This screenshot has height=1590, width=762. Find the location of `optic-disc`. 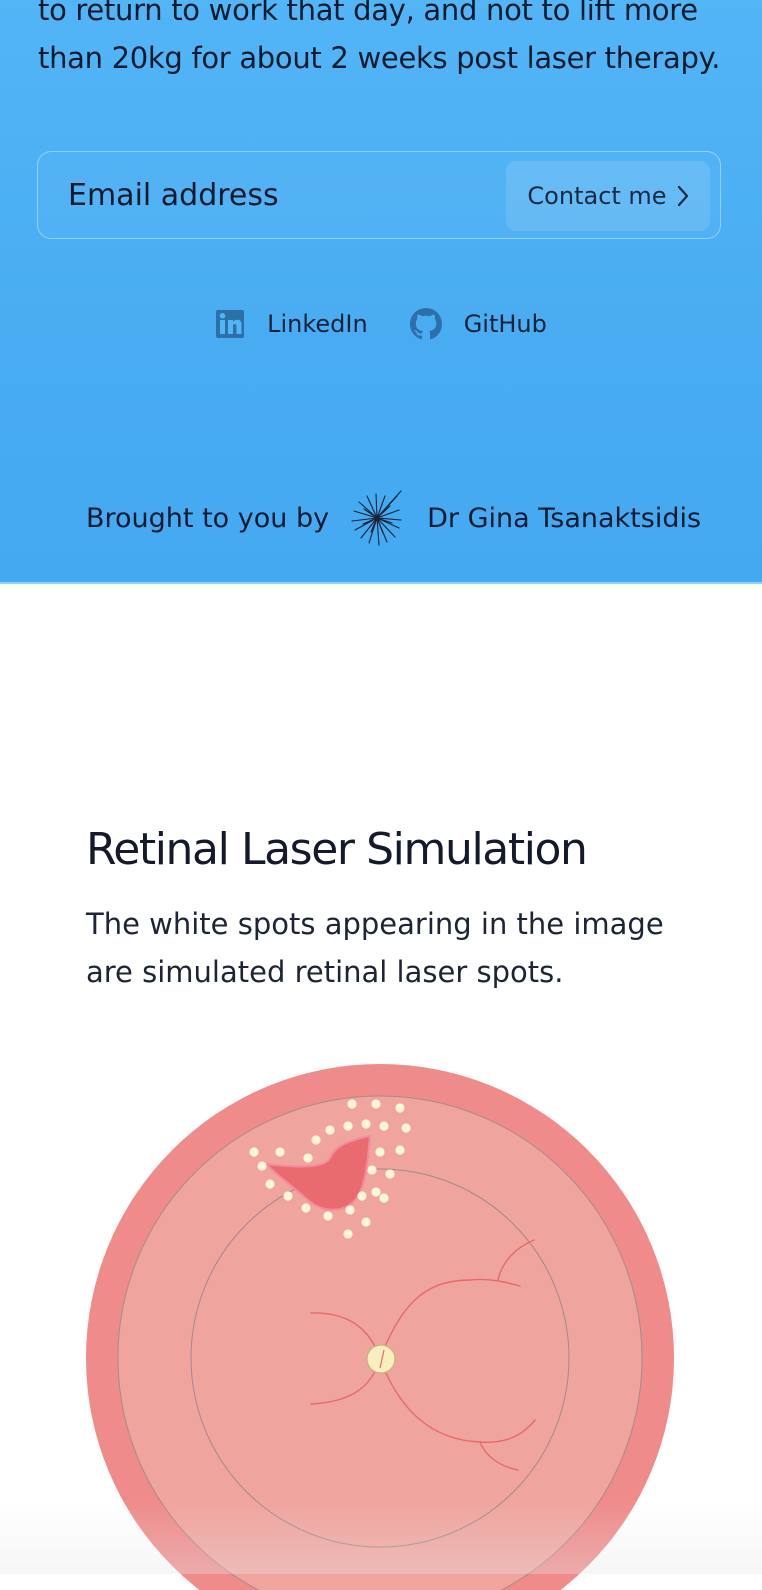

optic-disc is located at coordinates (381, 1359).